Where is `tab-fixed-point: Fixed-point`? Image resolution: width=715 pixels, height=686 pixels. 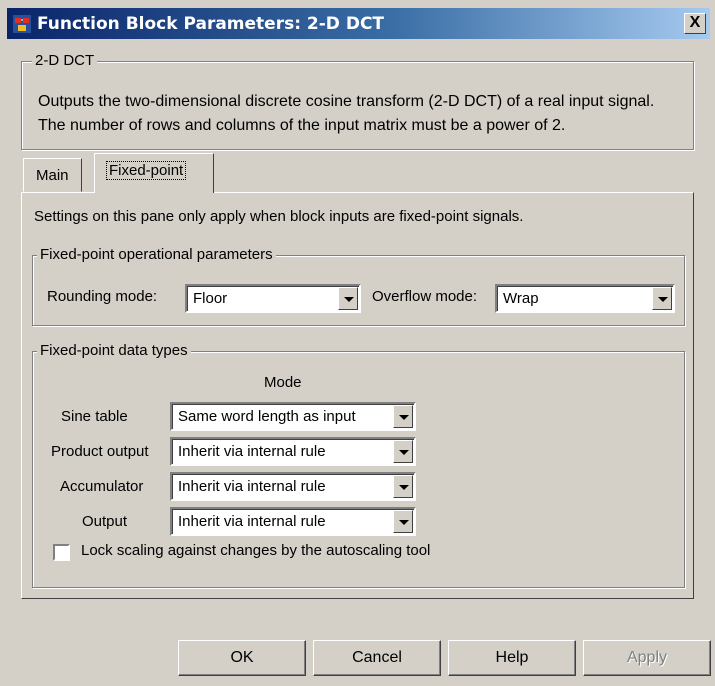
tab-fixed-point: Fixed-point is located at coordinates (154, 173).